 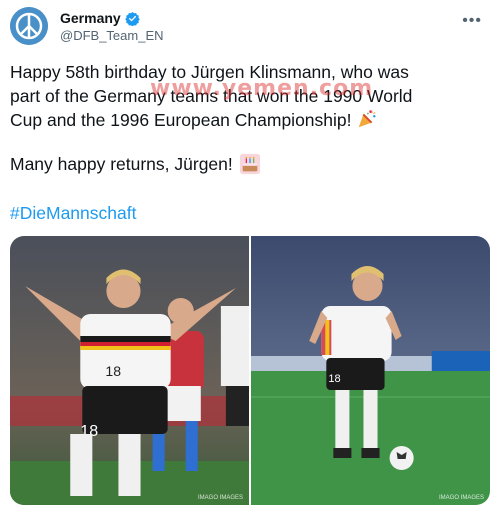 What do you see at coordinates (249, 164) in the screenshot?
I see `birthday-cake-icon` at bounding box center [249, 164].